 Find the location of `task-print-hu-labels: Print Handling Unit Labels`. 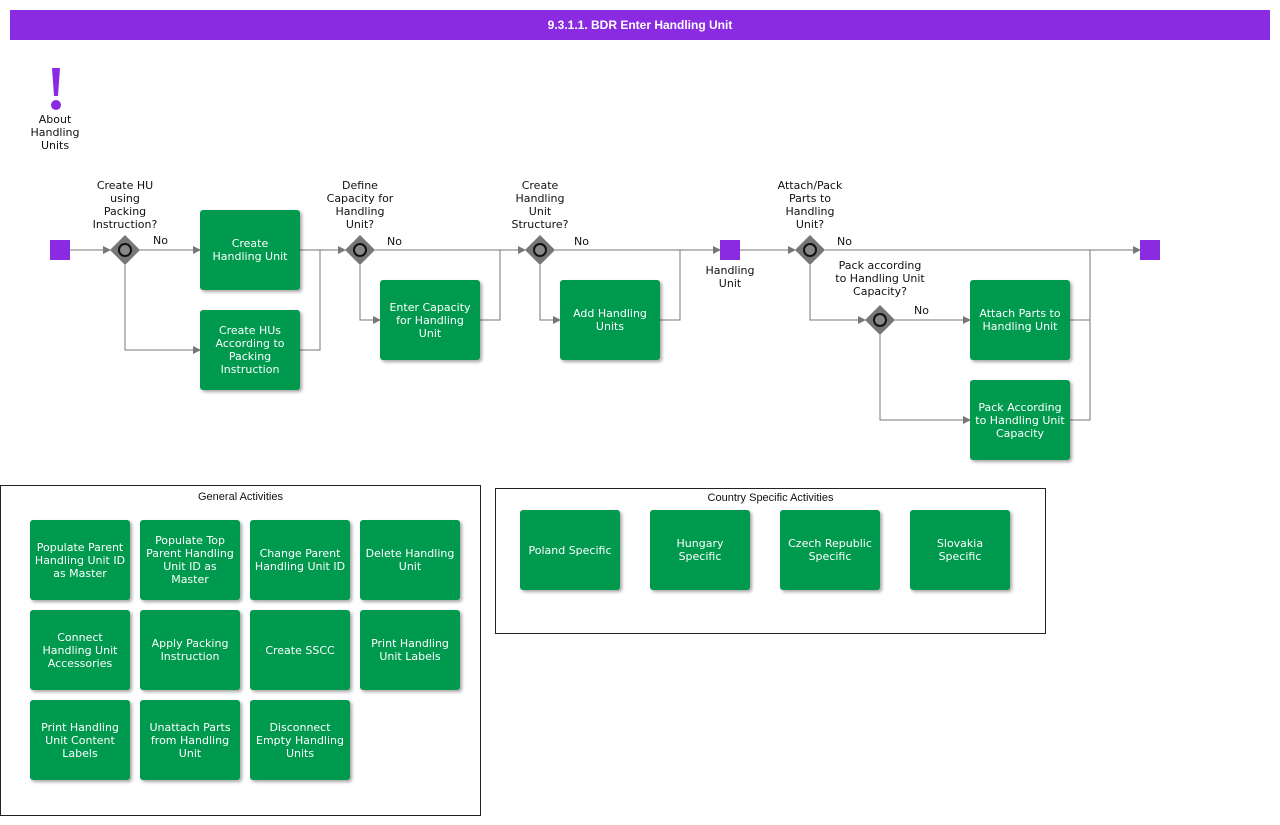

task-print-hu-labels: Print Handling Unit Labels is located at coordinates (410, 650).